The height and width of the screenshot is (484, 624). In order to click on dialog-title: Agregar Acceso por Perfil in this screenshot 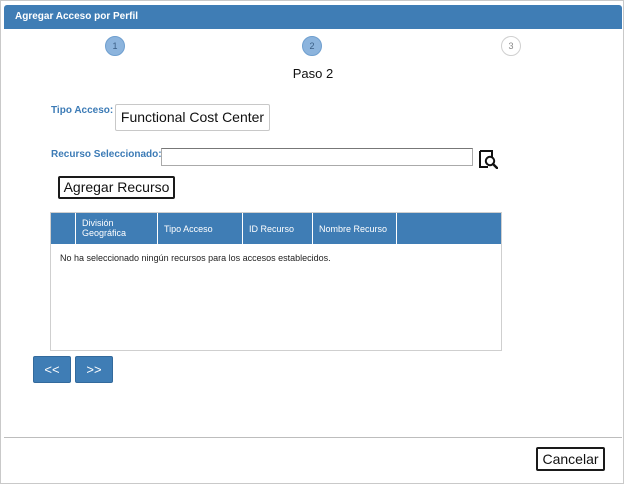, I will do `click(313, 17)`.